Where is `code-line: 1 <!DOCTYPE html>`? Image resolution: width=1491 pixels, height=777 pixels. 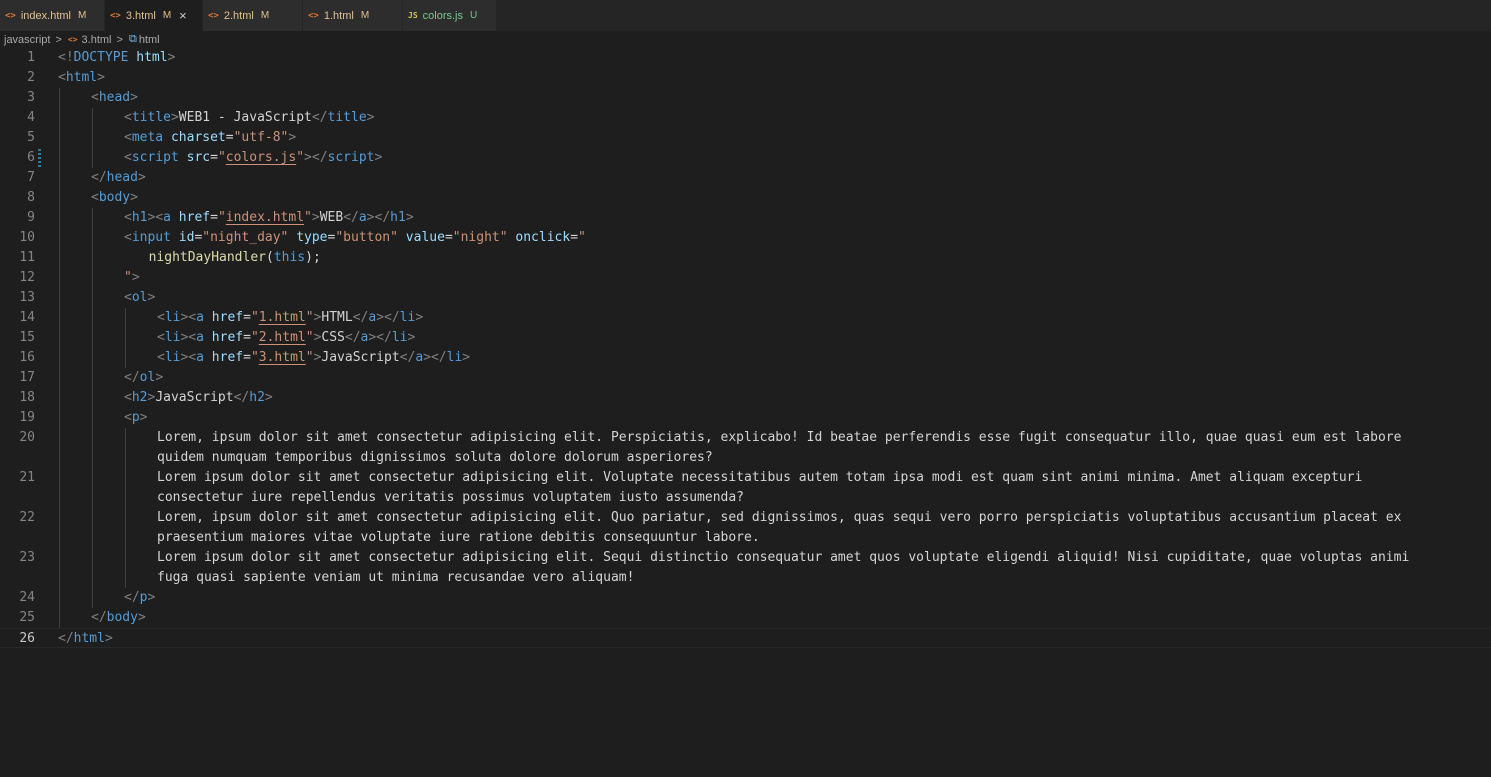 code-line: 1 <!DOCTYPE html> is located at coordinates (745, 58).